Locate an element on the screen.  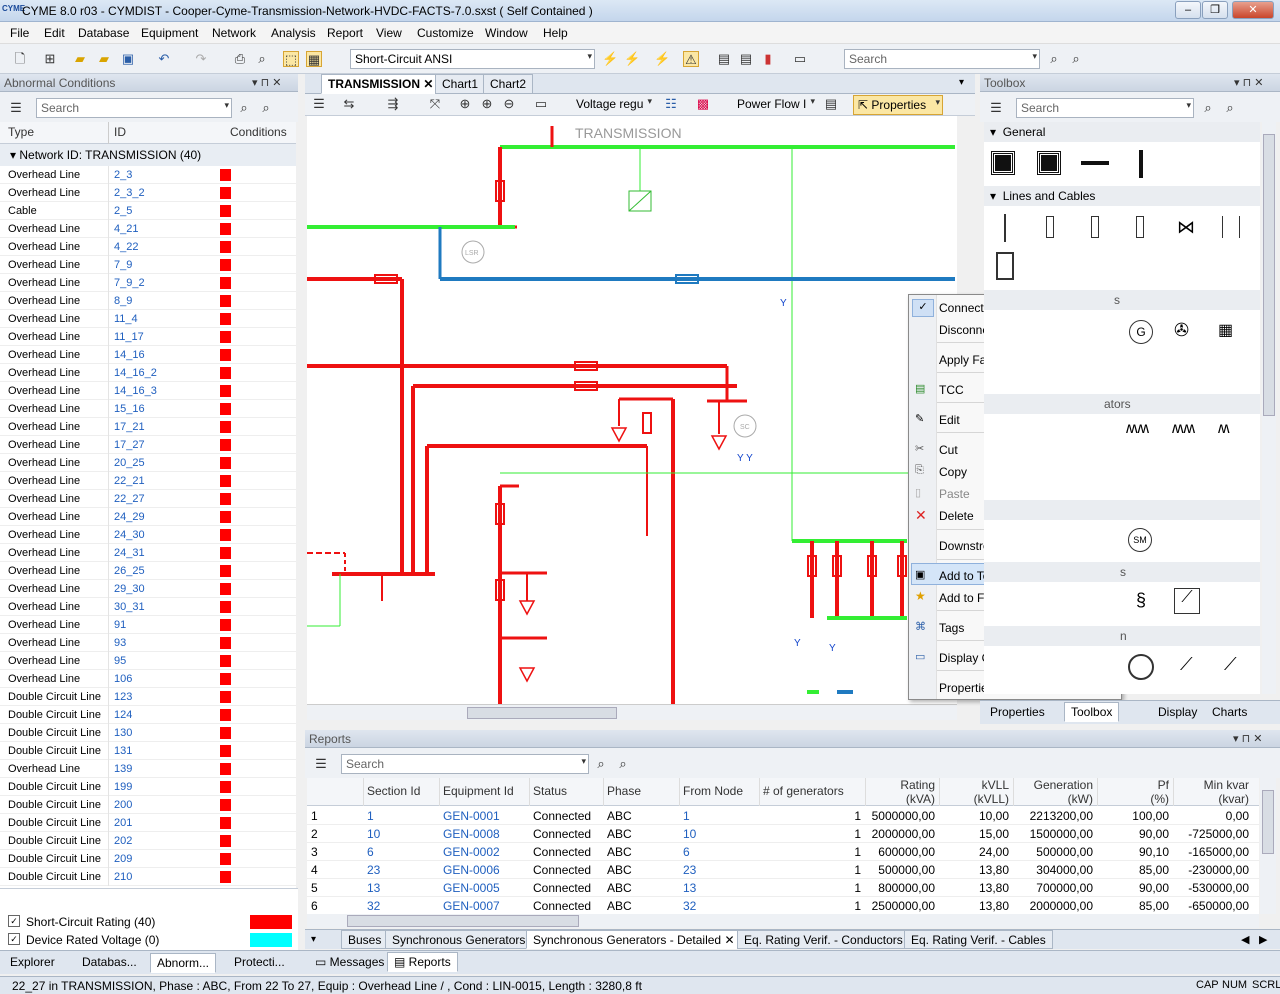
row-id: 11_17 is located at coordinates (129, 337).